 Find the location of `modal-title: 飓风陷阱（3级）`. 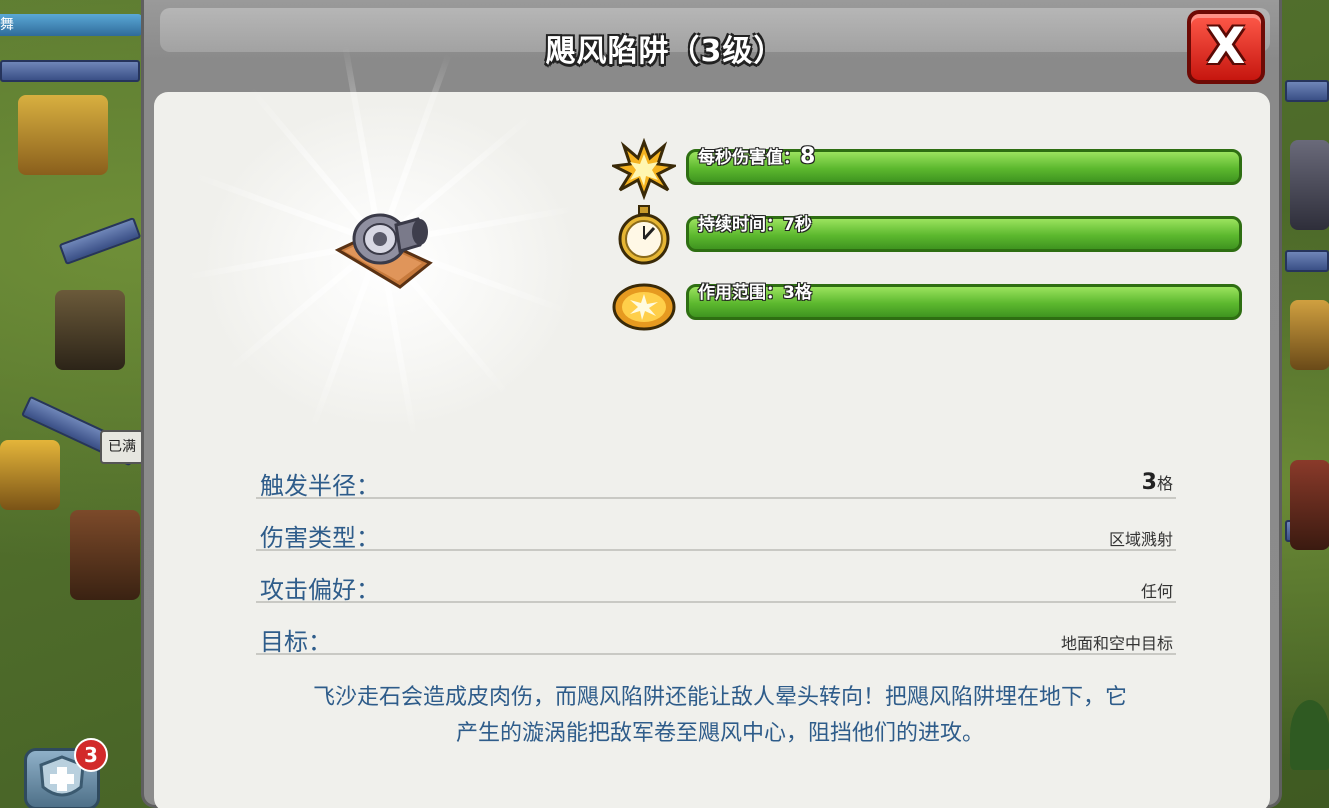

modal-title: 飓风陷阱（3级） is located at coordinates (665, 51).